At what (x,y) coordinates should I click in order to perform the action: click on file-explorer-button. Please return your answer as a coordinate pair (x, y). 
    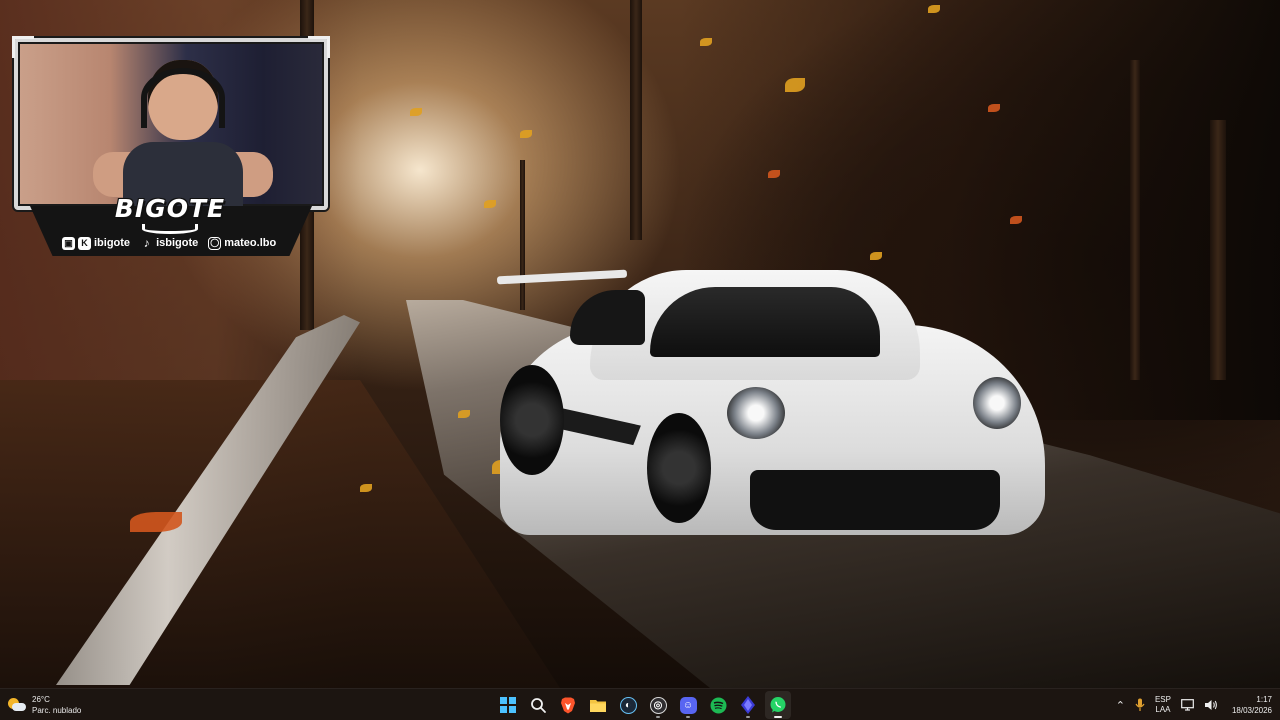
    Looking at the image, I should click on (598, 705).